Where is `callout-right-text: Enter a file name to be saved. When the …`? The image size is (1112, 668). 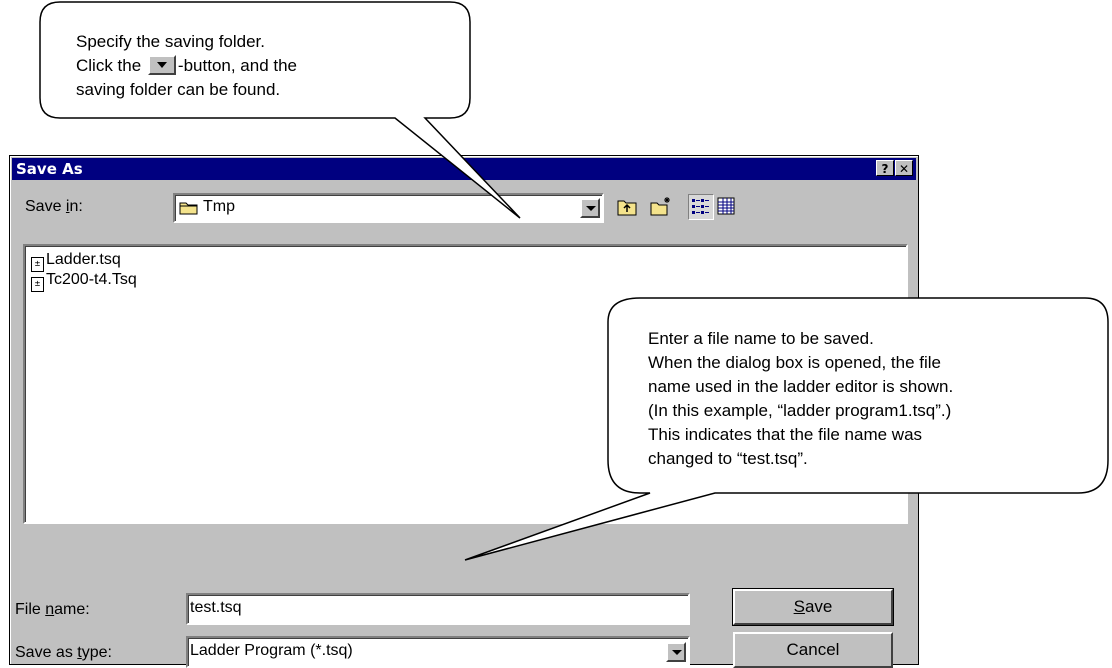
callout-right-text: Enter a file name to be saved. When the … is located at coordinates (801, 398).